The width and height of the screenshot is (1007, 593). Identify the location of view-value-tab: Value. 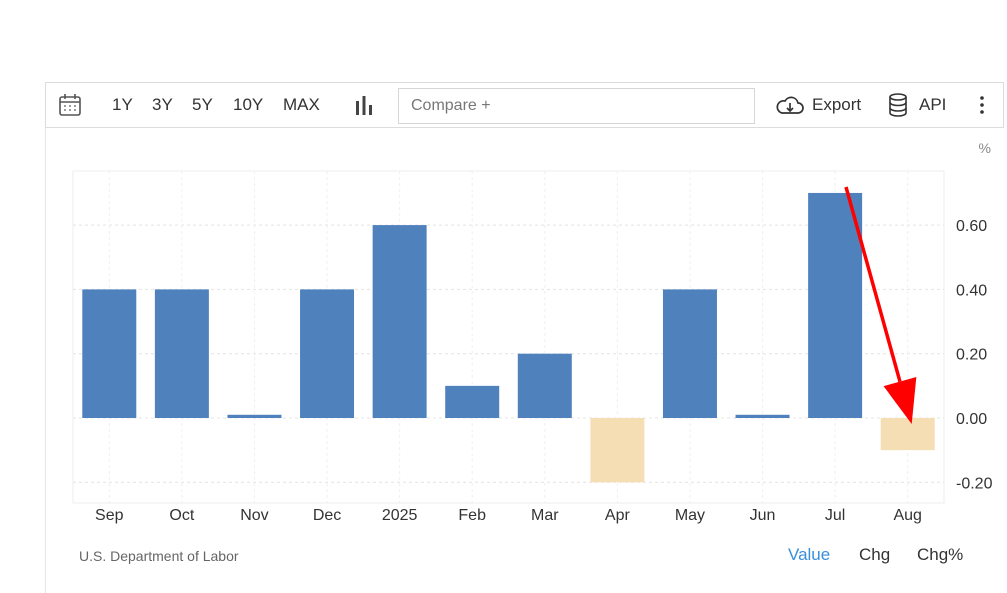
(809, 555).